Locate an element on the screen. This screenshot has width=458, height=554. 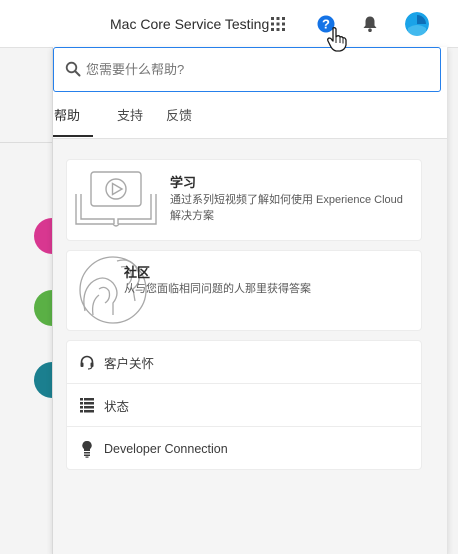
link-developer-connection-label: Developer Connection is located at coordinates (166, 448).